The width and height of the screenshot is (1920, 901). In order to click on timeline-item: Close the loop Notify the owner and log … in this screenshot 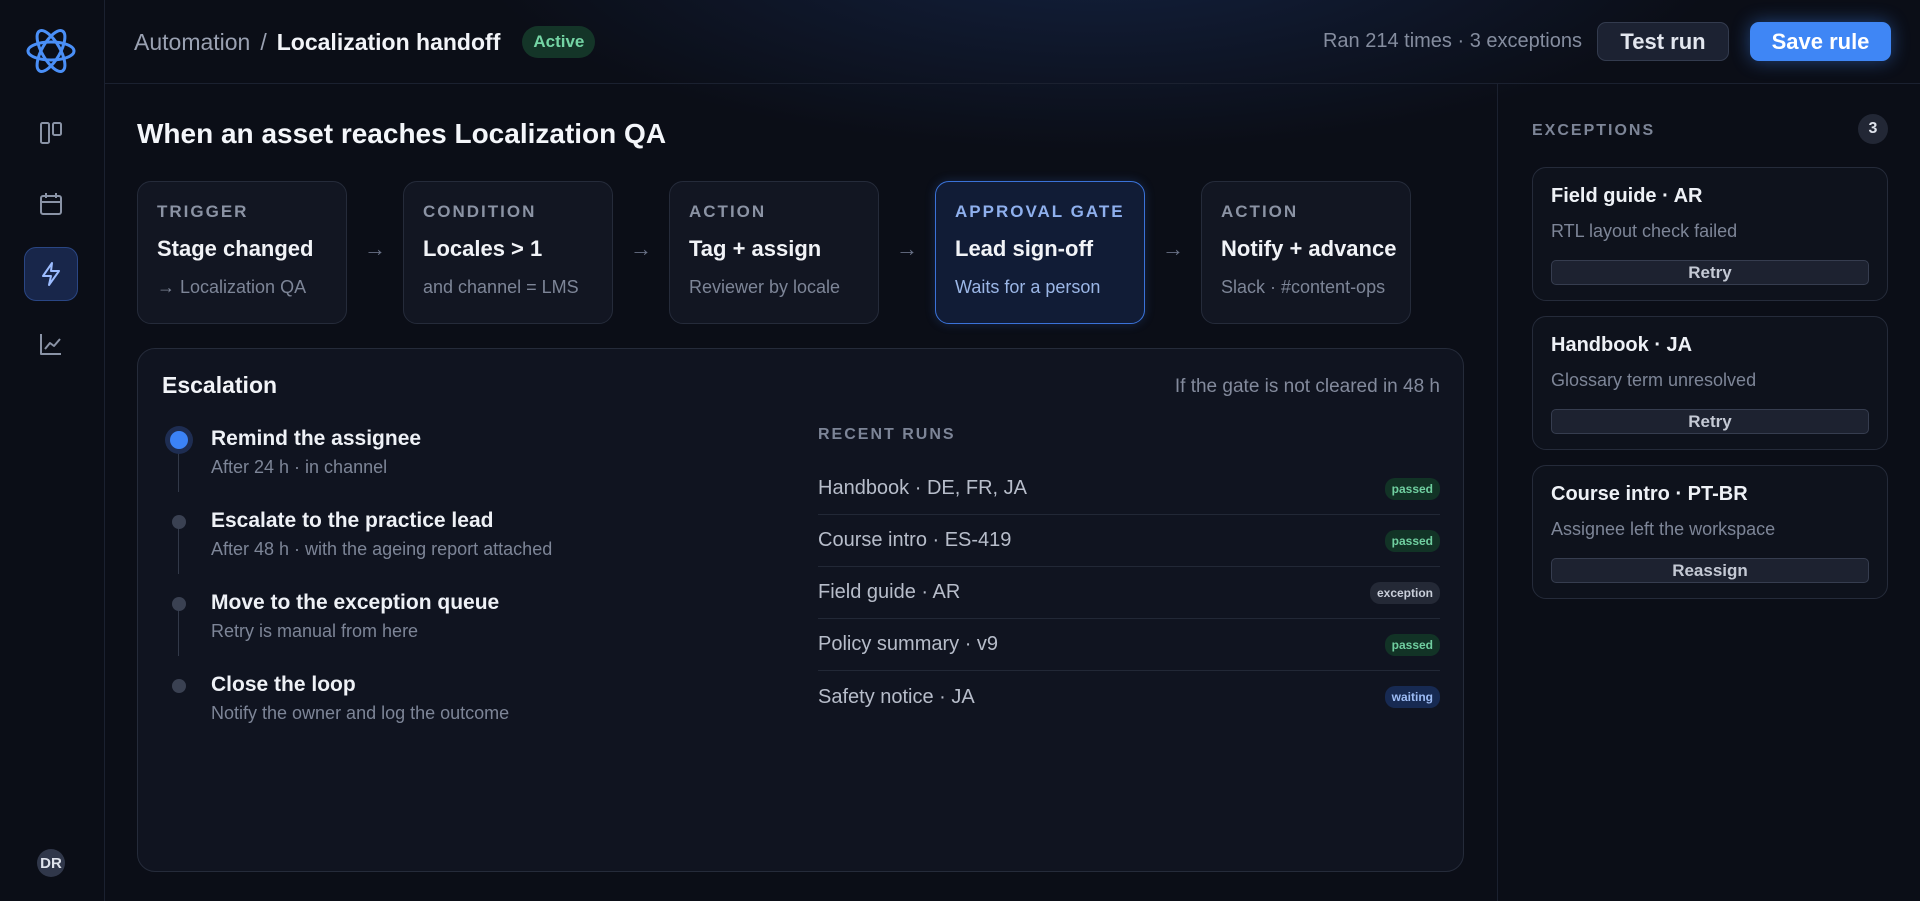, I will do `click(360, 698)`.